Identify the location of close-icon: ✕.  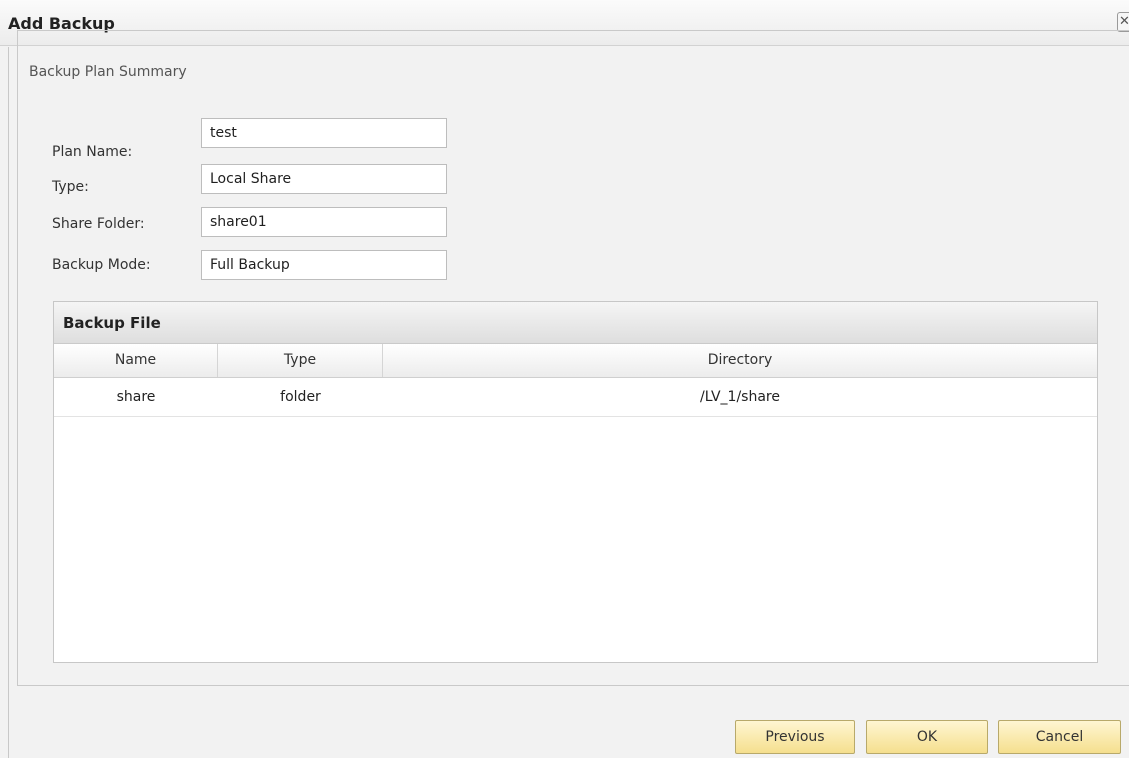
(1123, 22).